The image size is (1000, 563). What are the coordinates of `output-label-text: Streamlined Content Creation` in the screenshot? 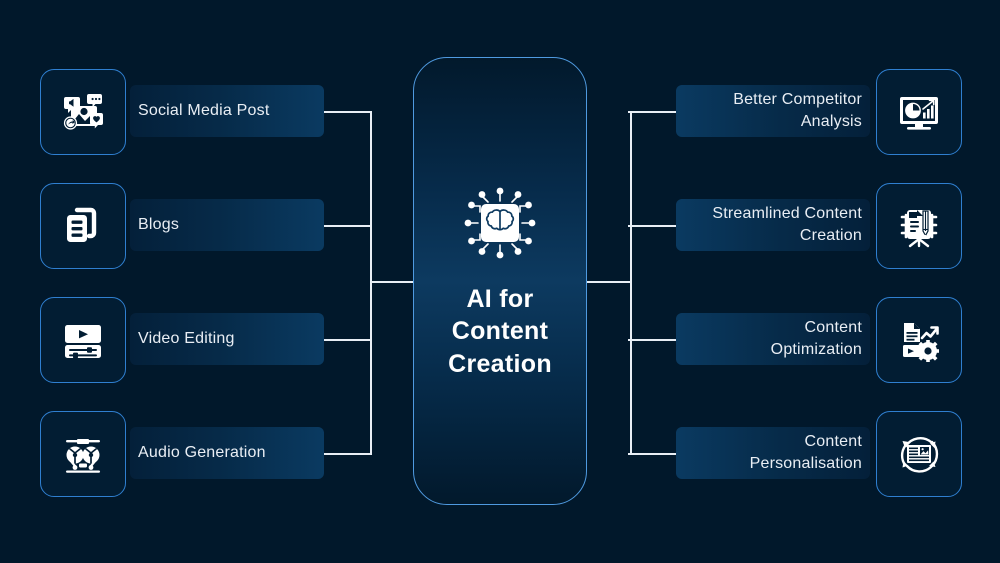 It's located at (787, 224).